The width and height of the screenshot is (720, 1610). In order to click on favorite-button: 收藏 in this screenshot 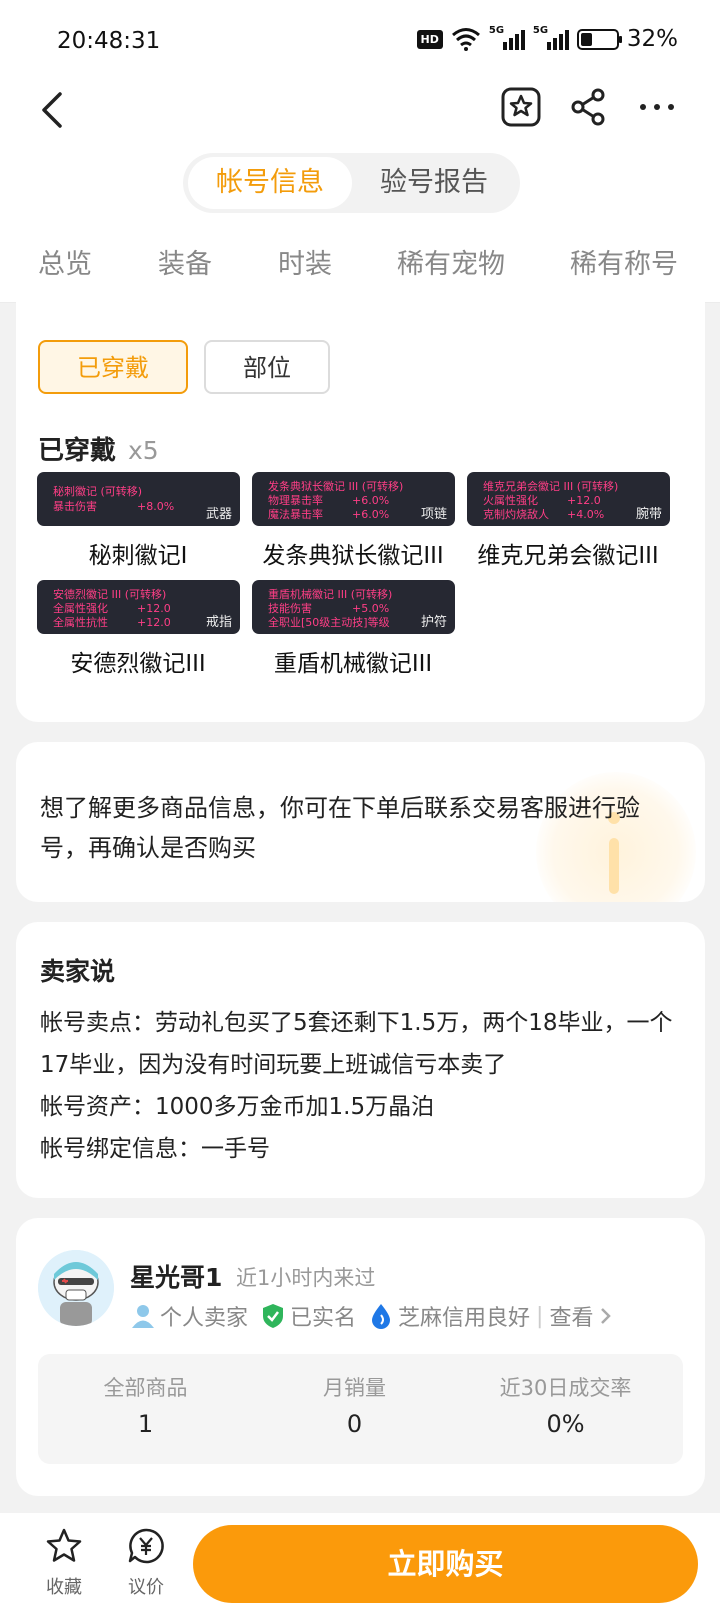, I will do `click(64, 1563)`.